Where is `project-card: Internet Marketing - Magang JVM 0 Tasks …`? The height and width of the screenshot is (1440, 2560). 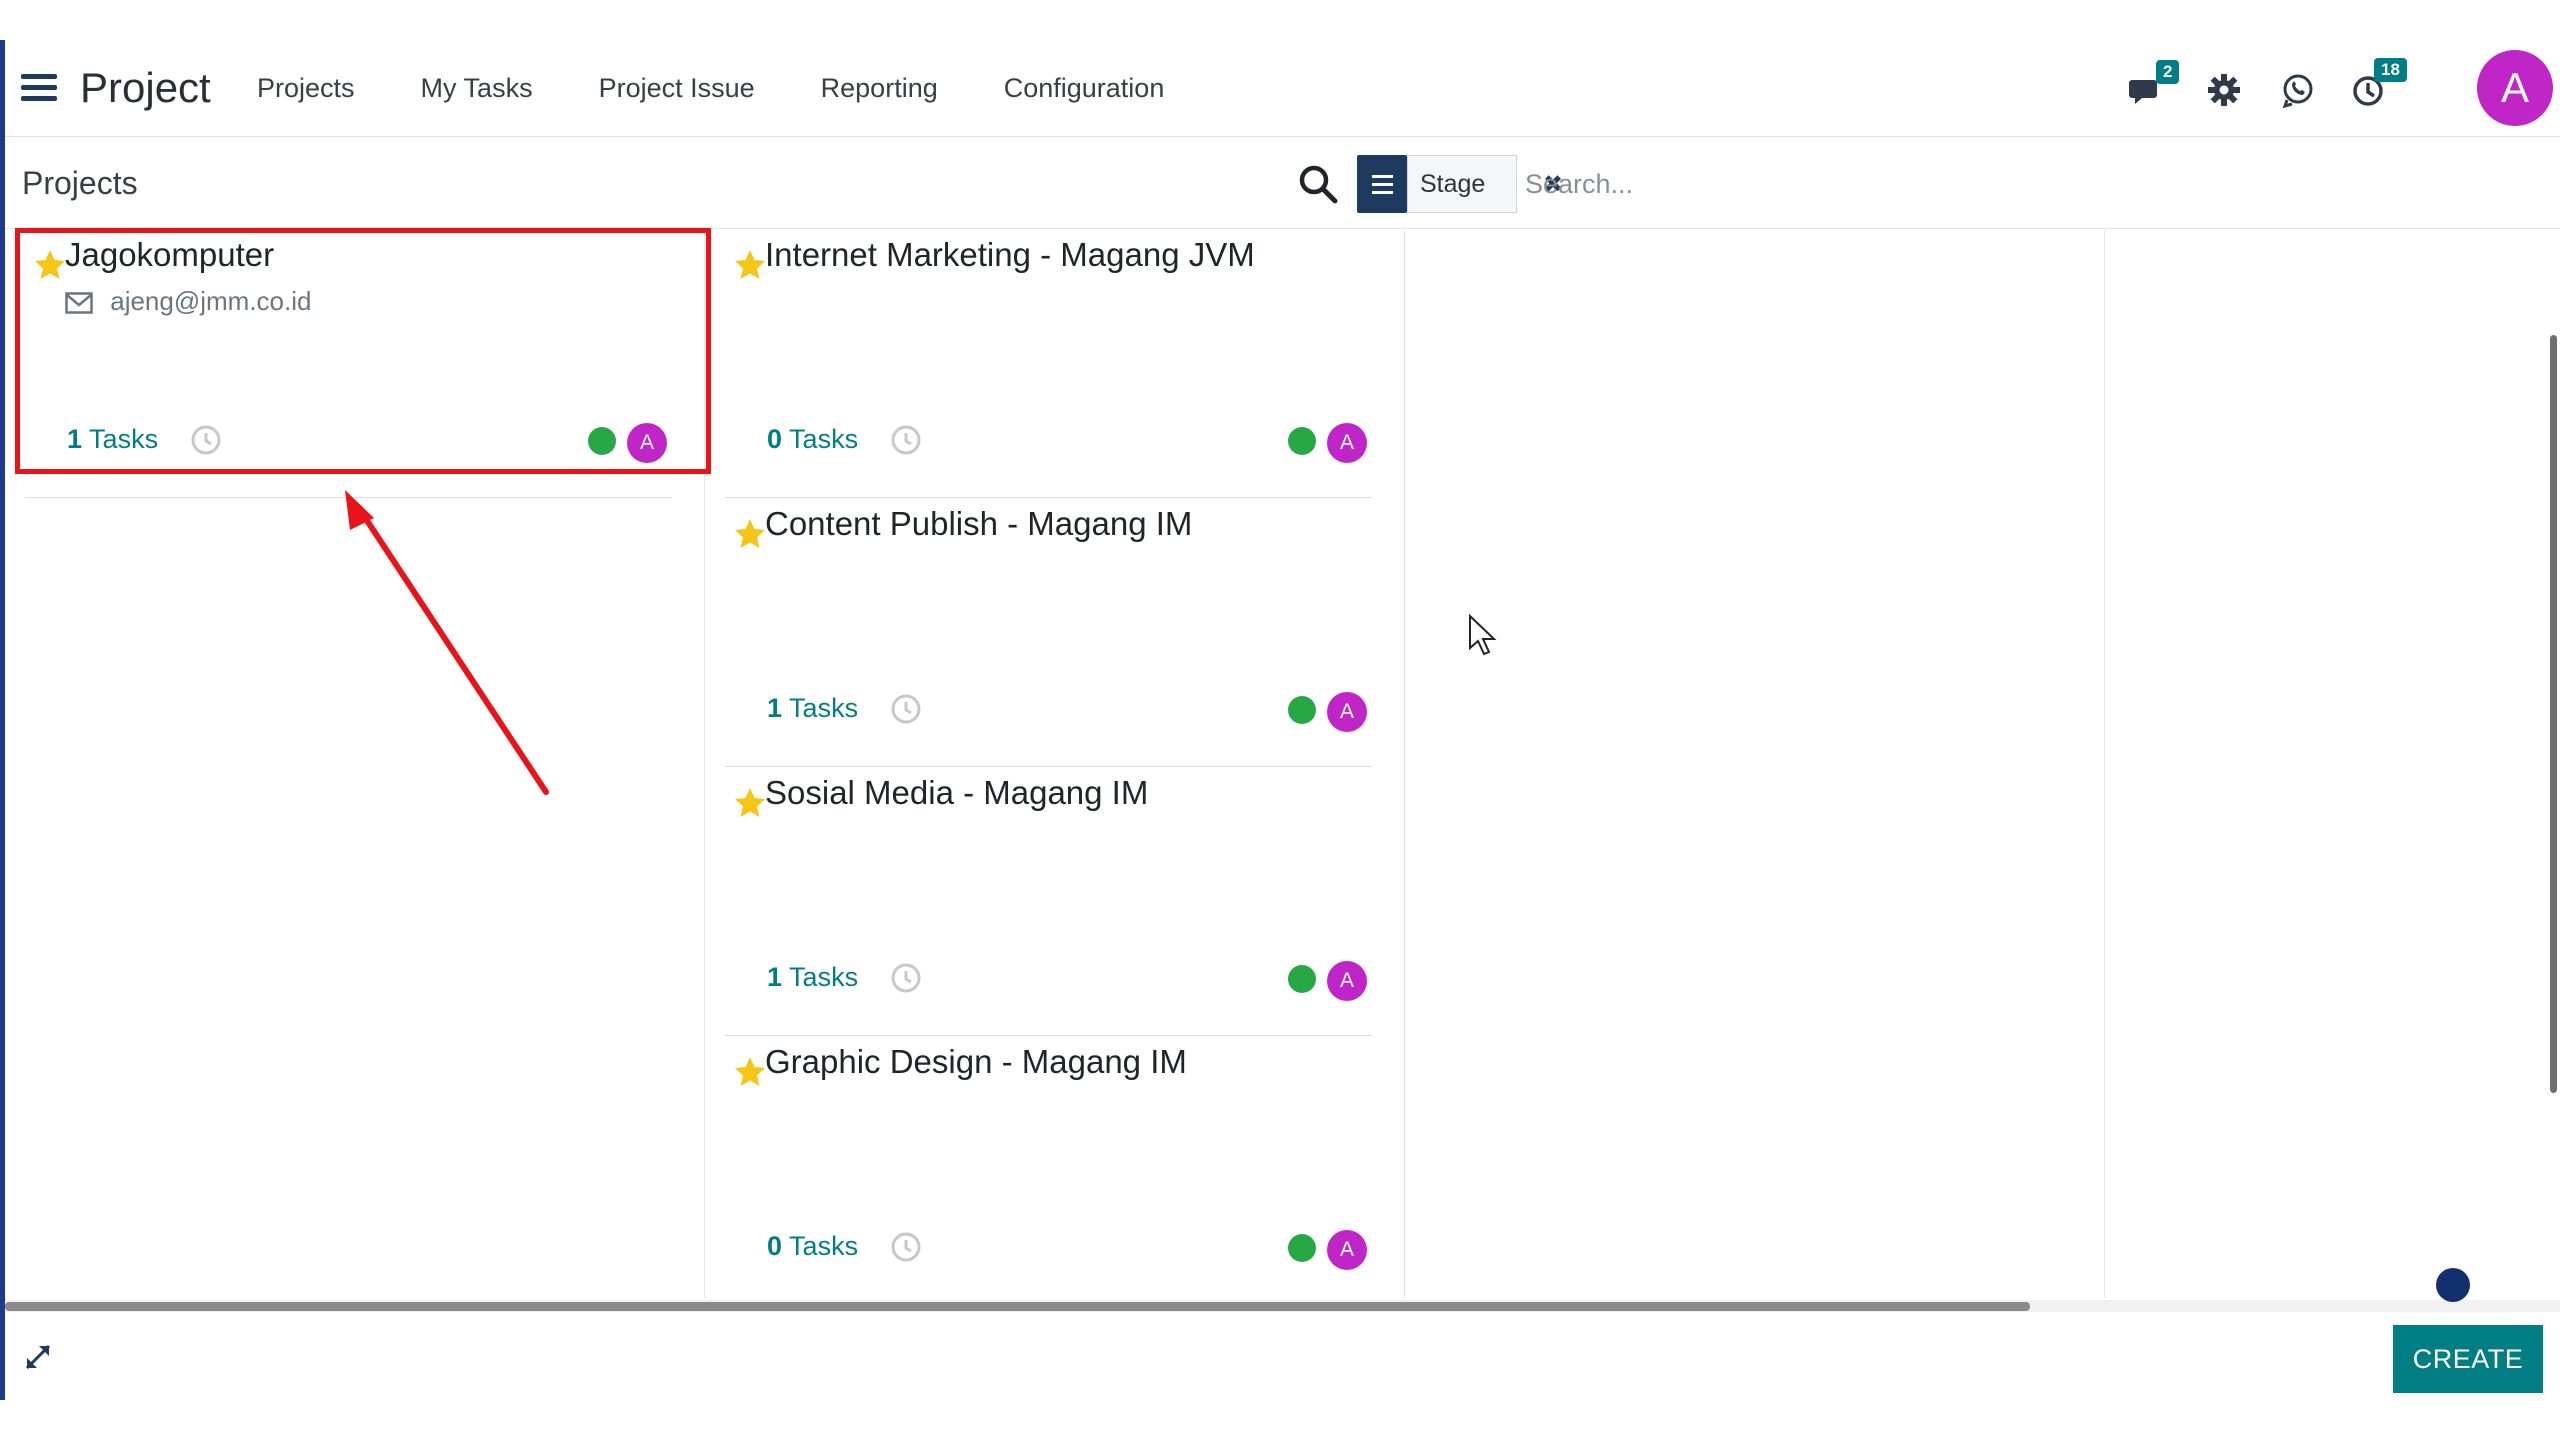 project-card: Internet Marketing - Magang JVM 0 Tasks … is located at coordinates (1048, 364).